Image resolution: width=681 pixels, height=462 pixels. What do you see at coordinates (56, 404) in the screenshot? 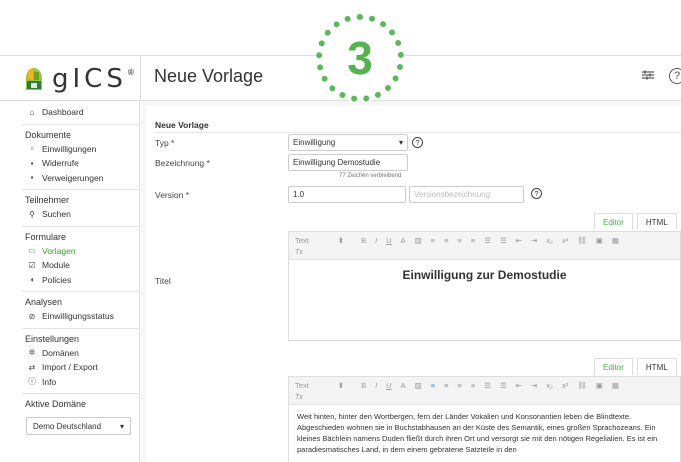
I see `sidebar-heading-aktive-domaene: Aktive Domäne` at bounding box center [56, 404].